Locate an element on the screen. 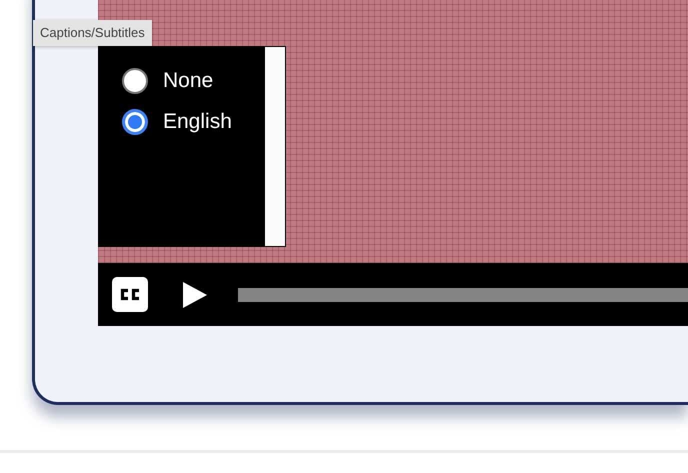 The height and width of the screenshot is (473, 688). progress-track is located at coordinates (463, 295).